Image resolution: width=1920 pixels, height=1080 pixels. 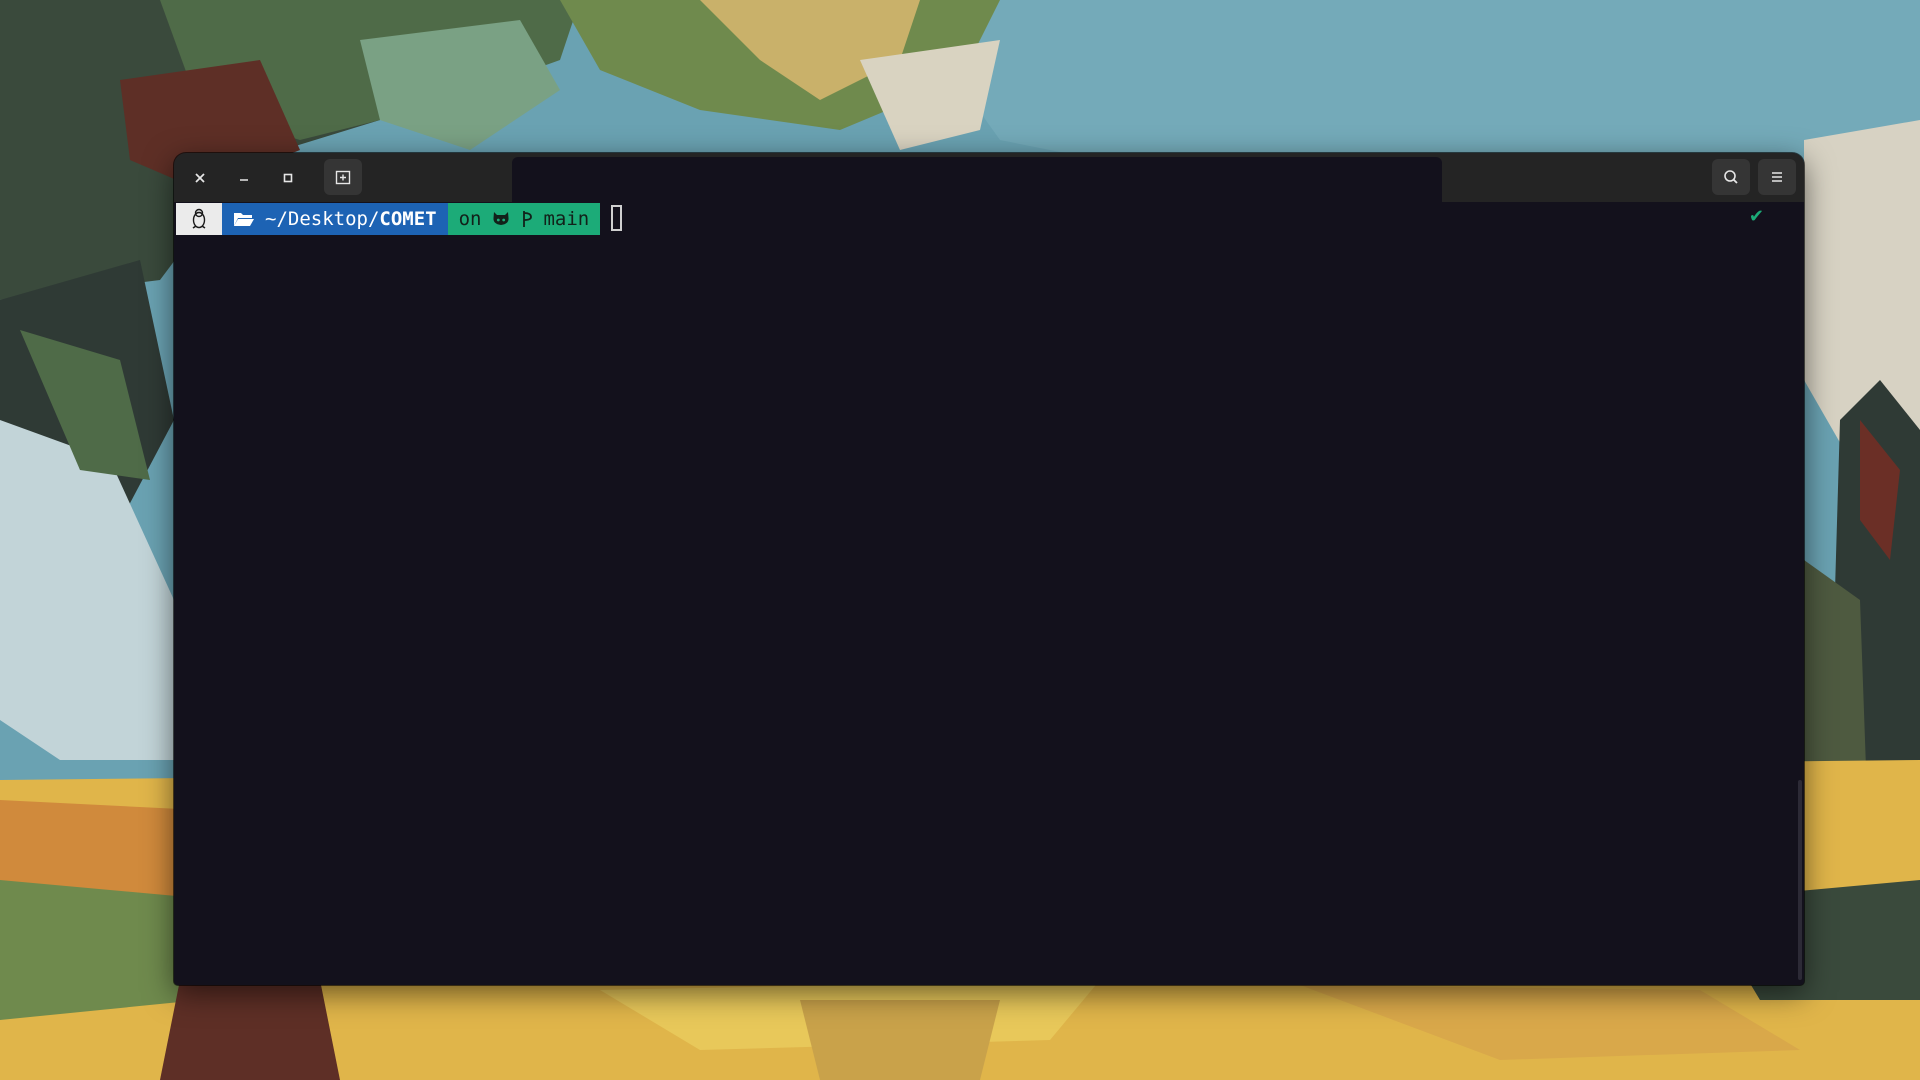 I want to click on maximize-icon, so click(x=288, y=178).